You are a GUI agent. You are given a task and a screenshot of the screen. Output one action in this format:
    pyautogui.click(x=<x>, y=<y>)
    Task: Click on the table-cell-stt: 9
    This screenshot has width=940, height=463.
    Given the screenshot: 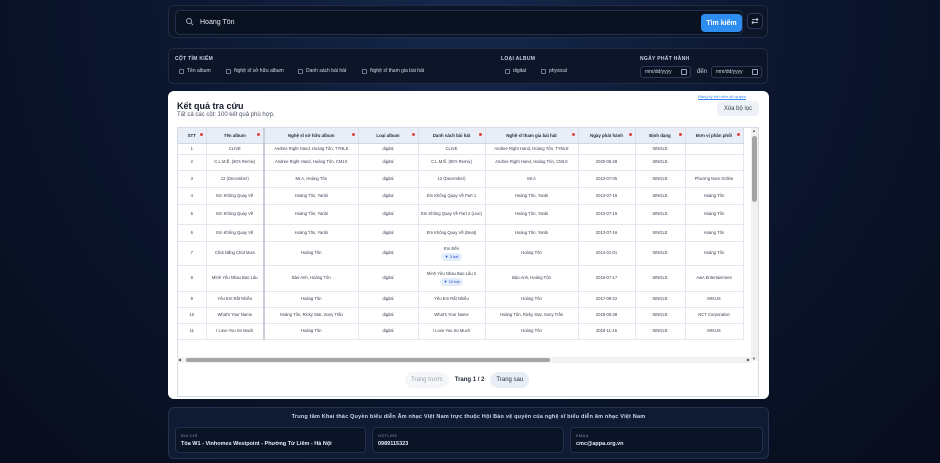 What is the action you would take?
    pyautogui.click(x=192, y=299)
    